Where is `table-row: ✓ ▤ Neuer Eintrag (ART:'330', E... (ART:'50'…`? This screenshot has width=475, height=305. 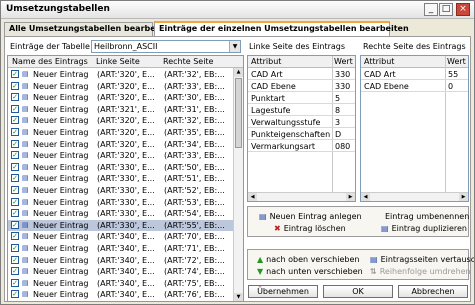
table-row: ✓ ▤ Neuer Eintrag (ART:'330', E... (ART:'50'… is located at coordinates (121, 167).